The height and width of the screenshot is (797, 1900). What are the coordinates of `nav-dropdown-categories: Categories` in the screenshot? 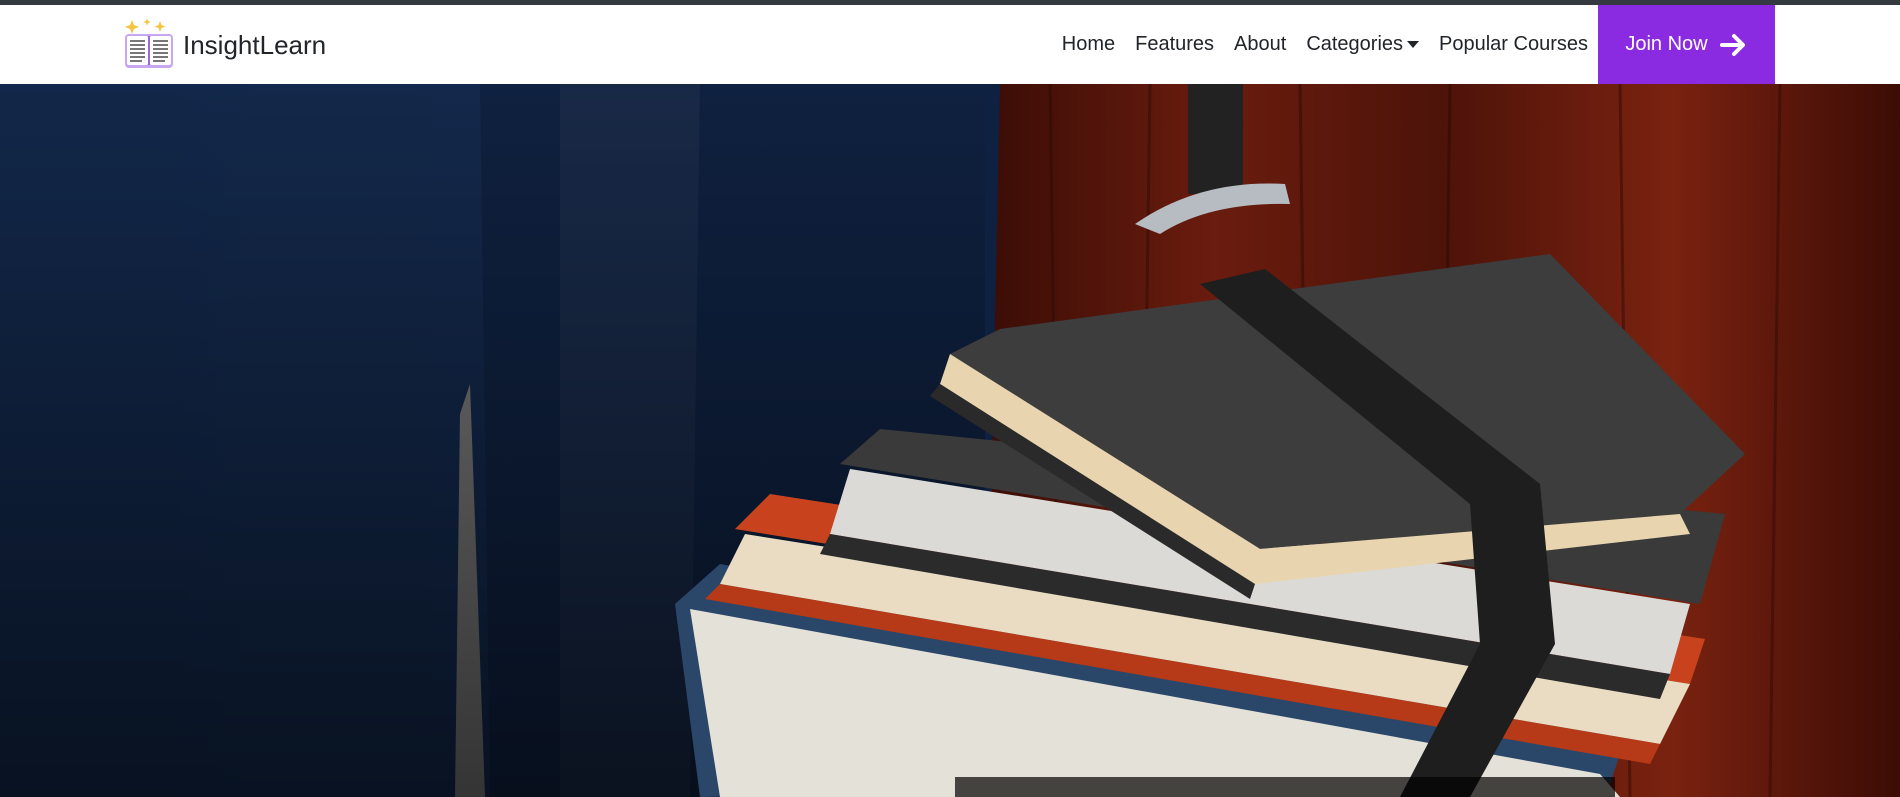 It's located at (1362, 44).